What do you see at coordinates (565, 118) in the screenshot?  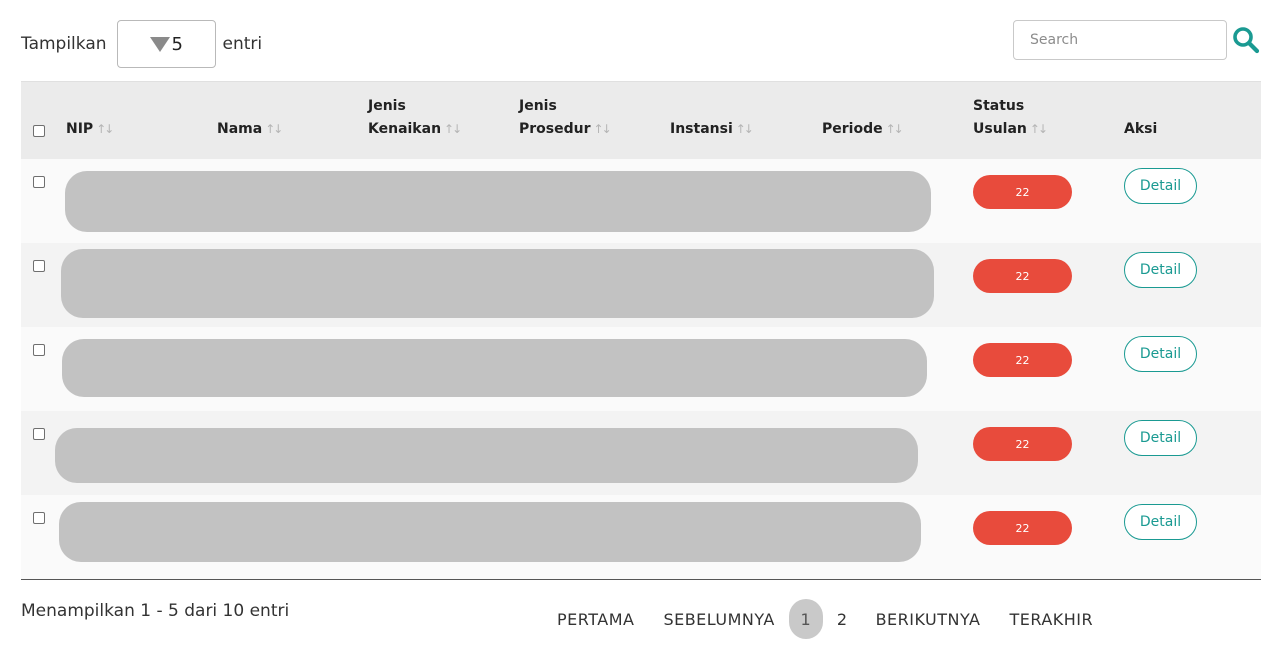 I see `column-header-jenis-prosedur: Jenis Prosedur ↑↓` at bounding box center [565, 118].